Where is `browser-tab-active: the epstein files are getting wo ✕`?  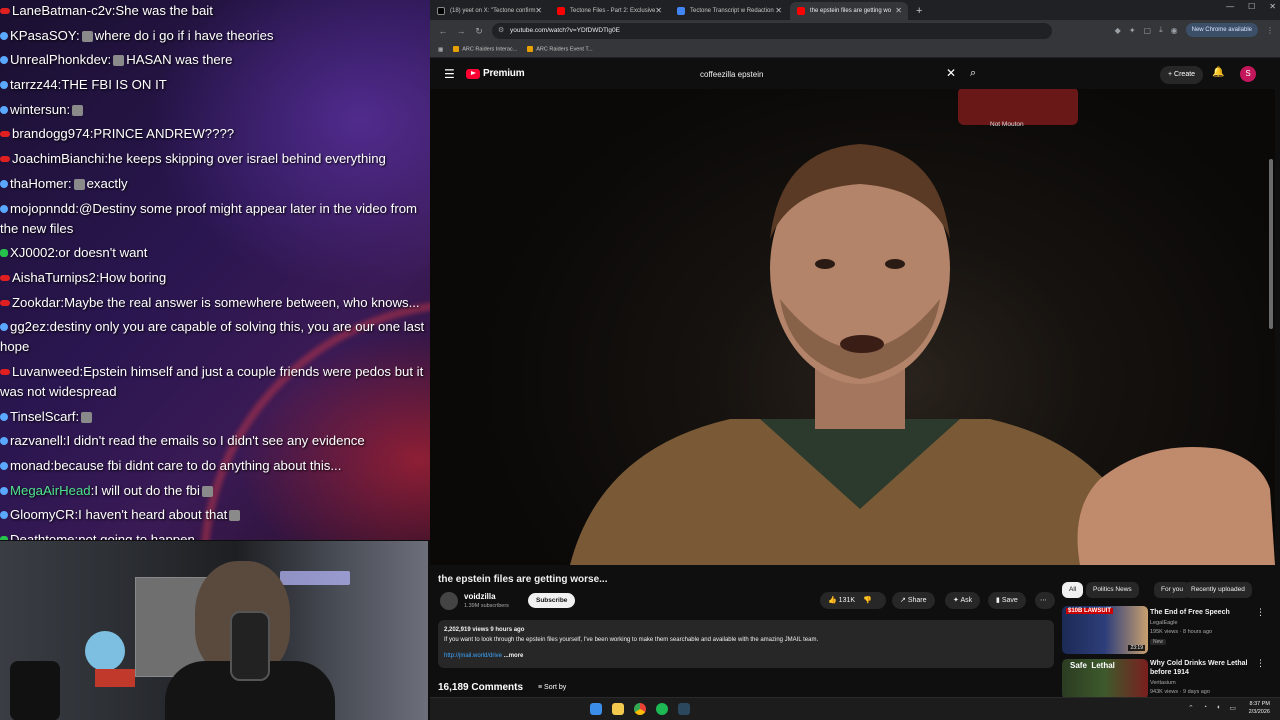
browser-tab-active: the epstein files are getting wo ✕ is located at coordinates (849, 11).